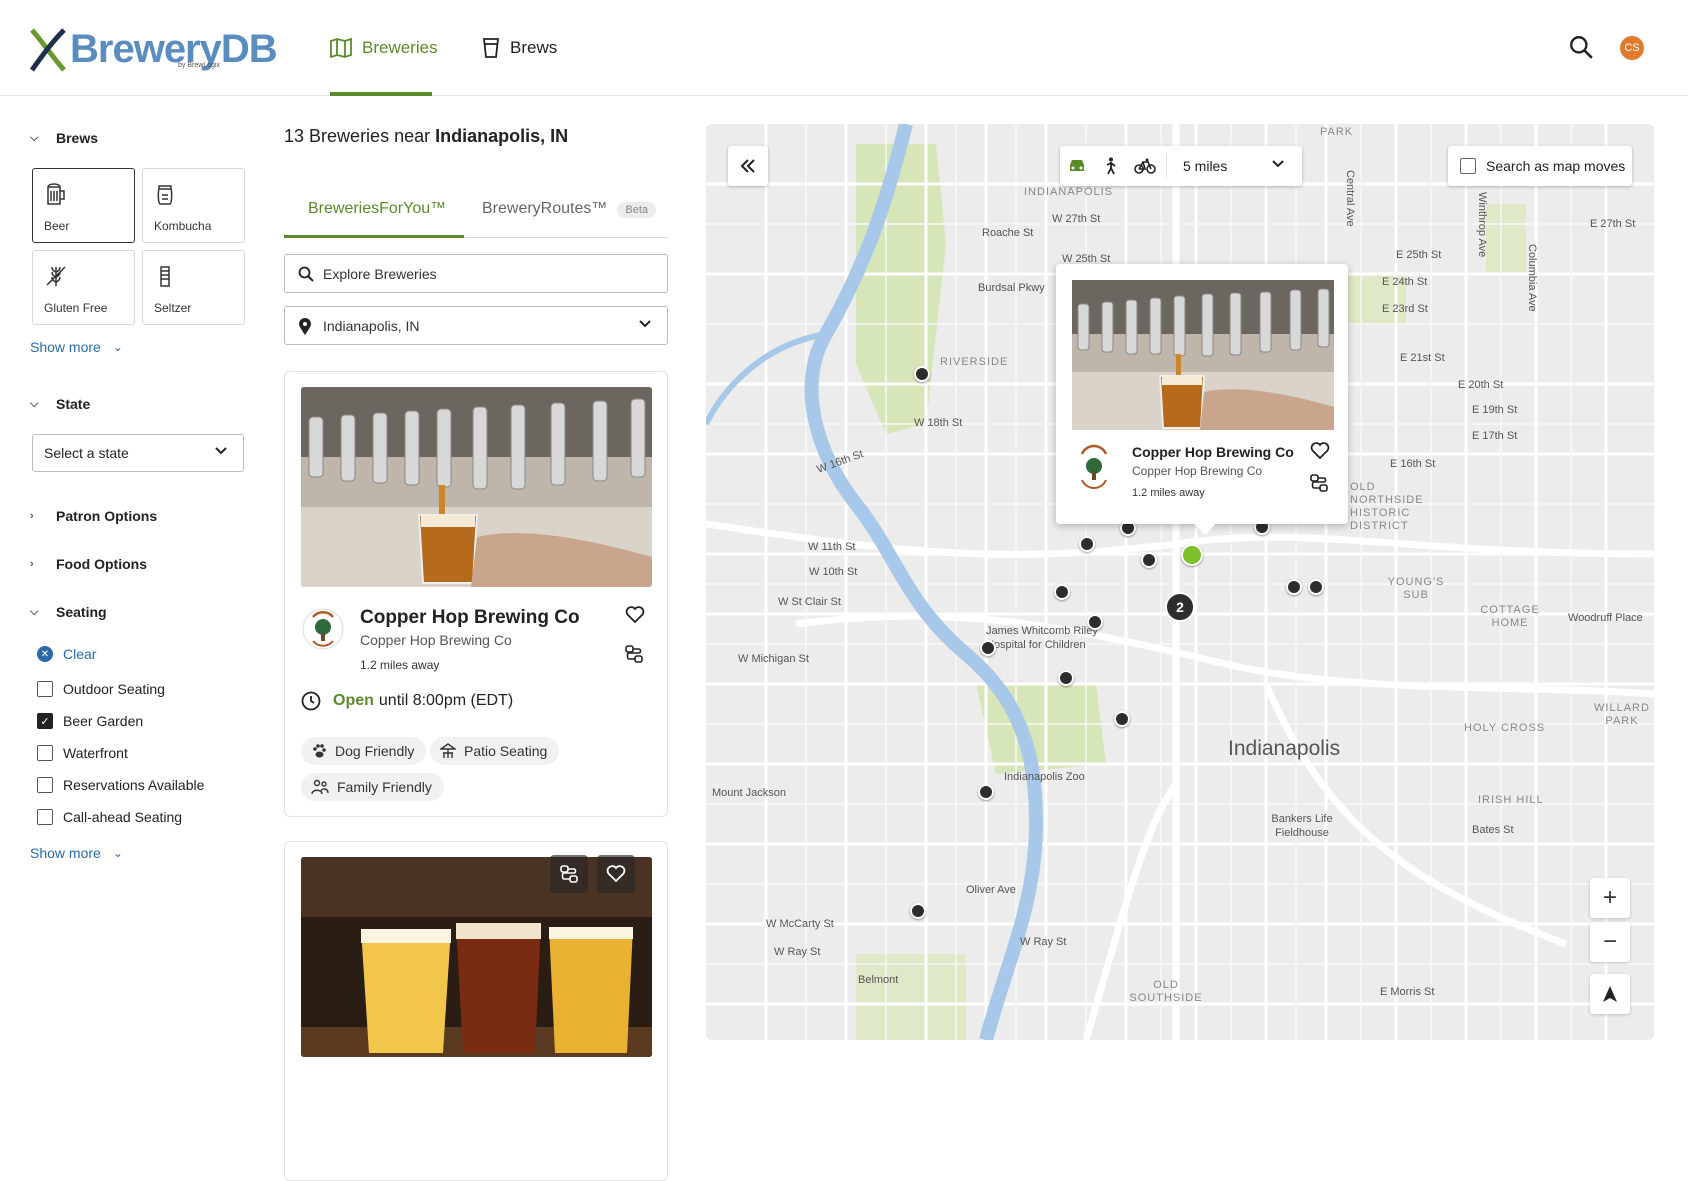  Describe the element at coordinates (1540, 166) in the screenshot. I see `search-as-map-moves-toggle: Search as map moves` at that location.